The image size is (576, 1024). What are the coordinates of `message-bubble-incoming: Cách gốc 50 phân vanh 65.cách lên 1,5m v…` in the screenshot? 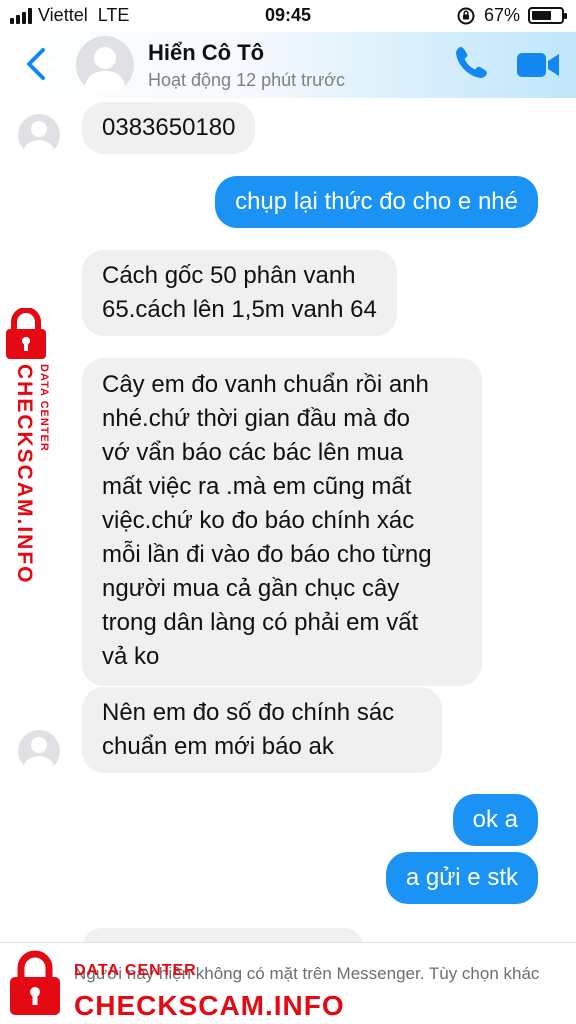 It's located at (239, 293).